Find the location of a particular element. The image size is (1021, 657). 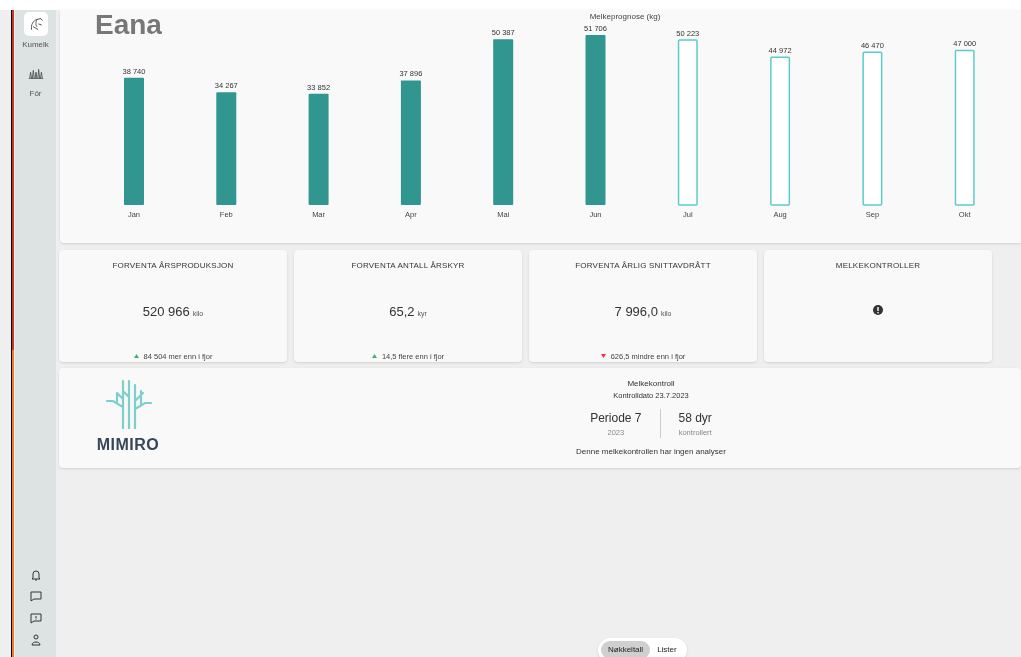

chat-button is located at coordinates (35, 596).